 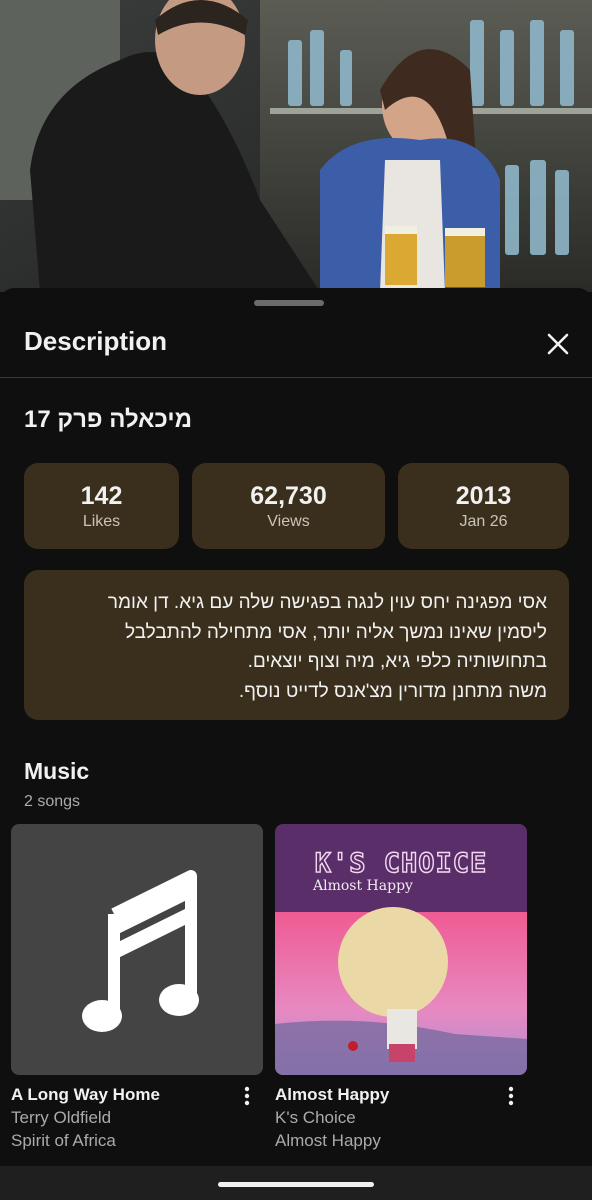 What do you see at coordinates (289, 303) in the screenshot?
I see `drag-handle` at bounding box center [289, 303].